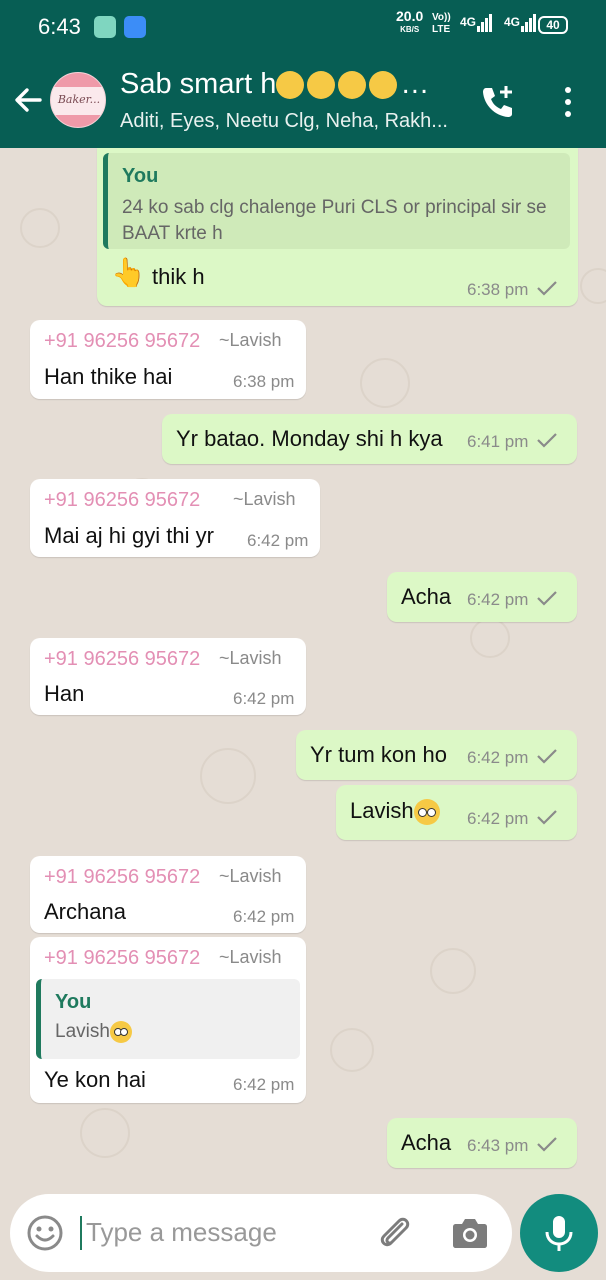  Describe the element at coordinates (95, 1079) in the screenshot. I see `message-text: Ye kon hai` at that location.